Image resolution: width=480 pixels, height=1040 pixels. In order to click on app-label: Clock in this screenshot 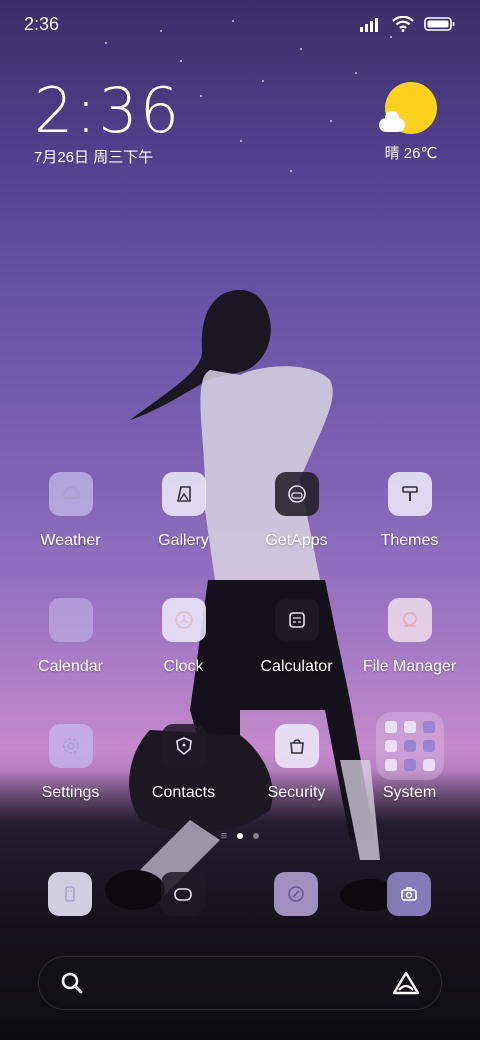, I will do `click(183, 666)`.